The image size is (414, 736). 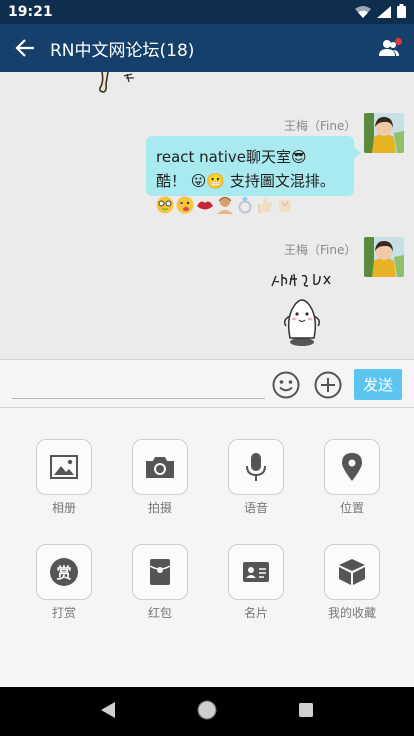 I want to click on status-icons, so click(x=380, y=12).